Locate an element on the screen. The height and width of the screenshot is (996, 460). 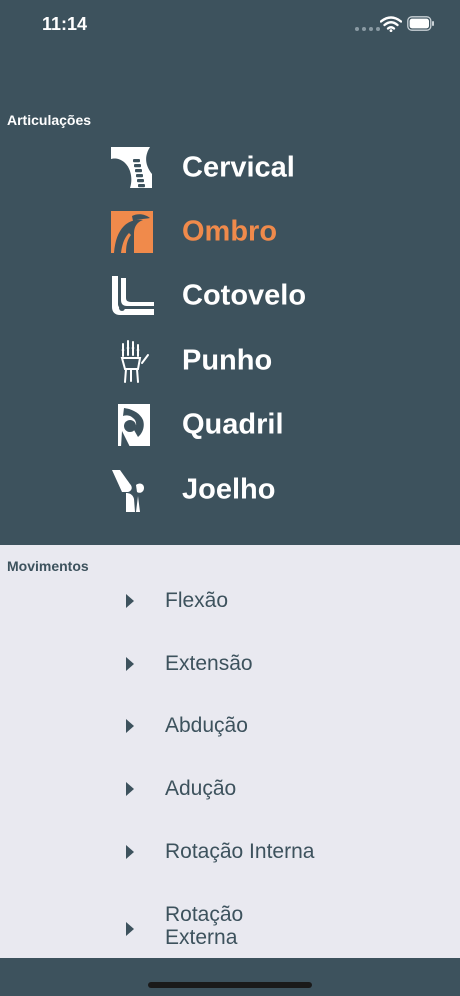
joint-item-punho: Punho is located at coordinates (191, 361).